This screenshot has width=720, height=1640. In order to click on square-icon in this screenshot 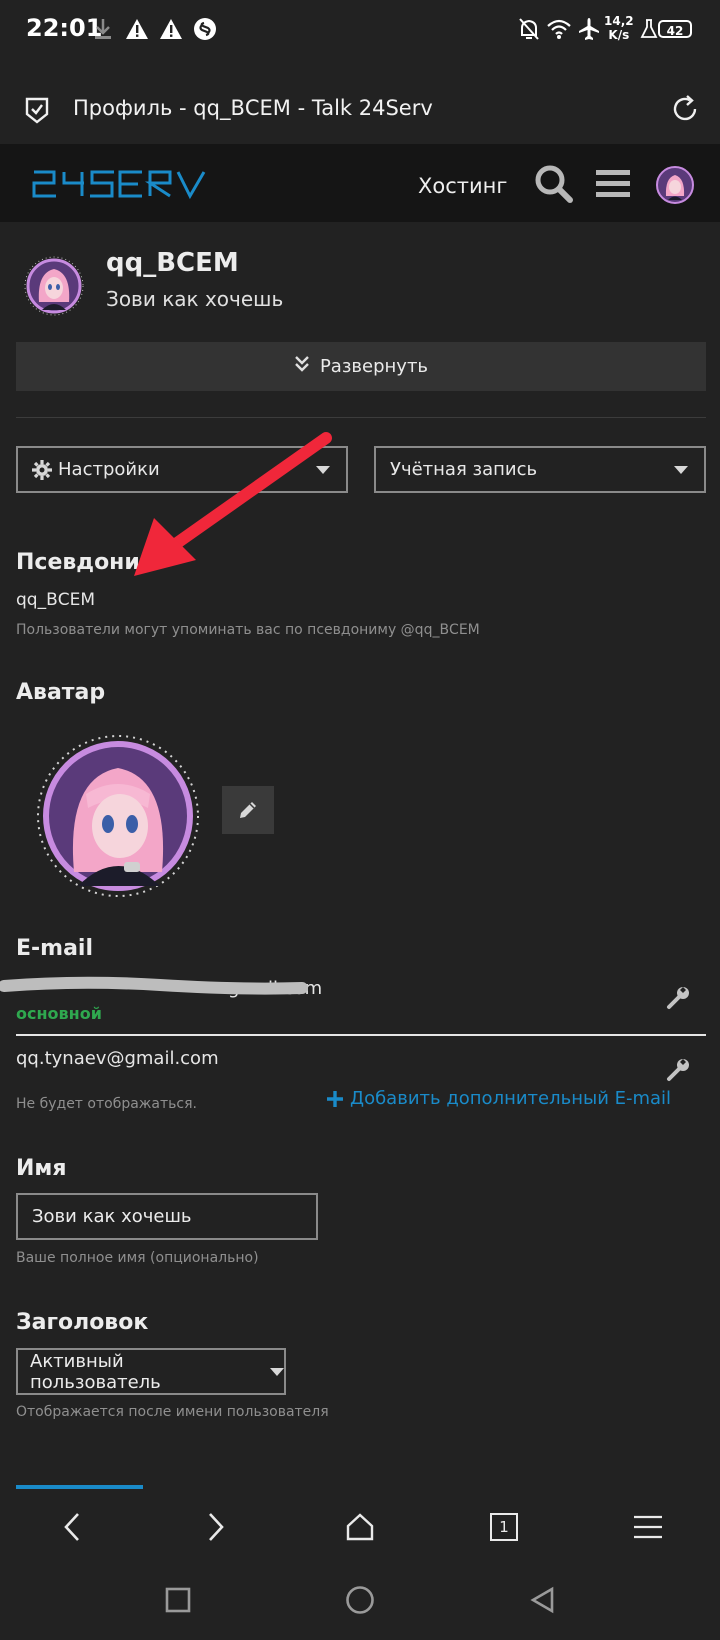, I will do `click(178, 1600)`.